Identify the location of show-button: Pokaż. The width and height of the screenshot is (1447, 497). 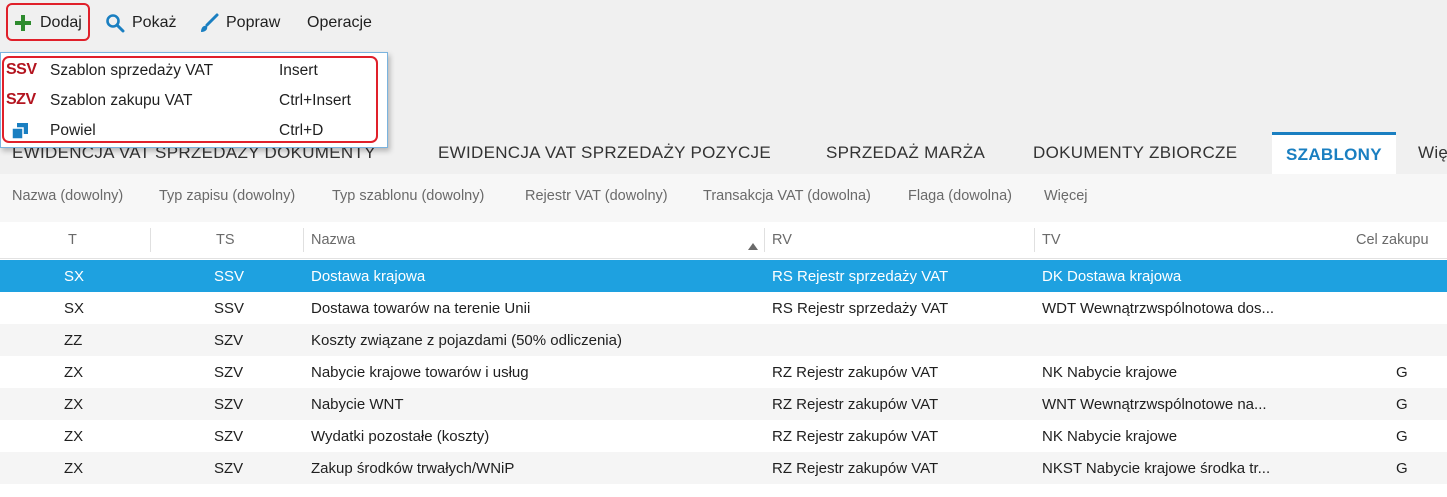
(140, 23).